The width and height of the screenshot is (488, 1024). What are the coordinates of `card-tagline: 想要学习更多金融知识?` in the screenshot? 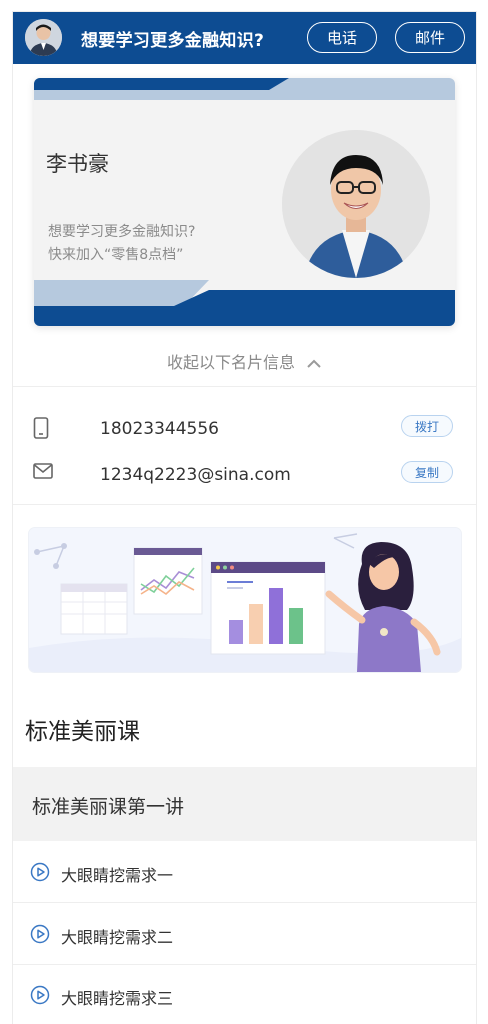 It's located at (122, 232).